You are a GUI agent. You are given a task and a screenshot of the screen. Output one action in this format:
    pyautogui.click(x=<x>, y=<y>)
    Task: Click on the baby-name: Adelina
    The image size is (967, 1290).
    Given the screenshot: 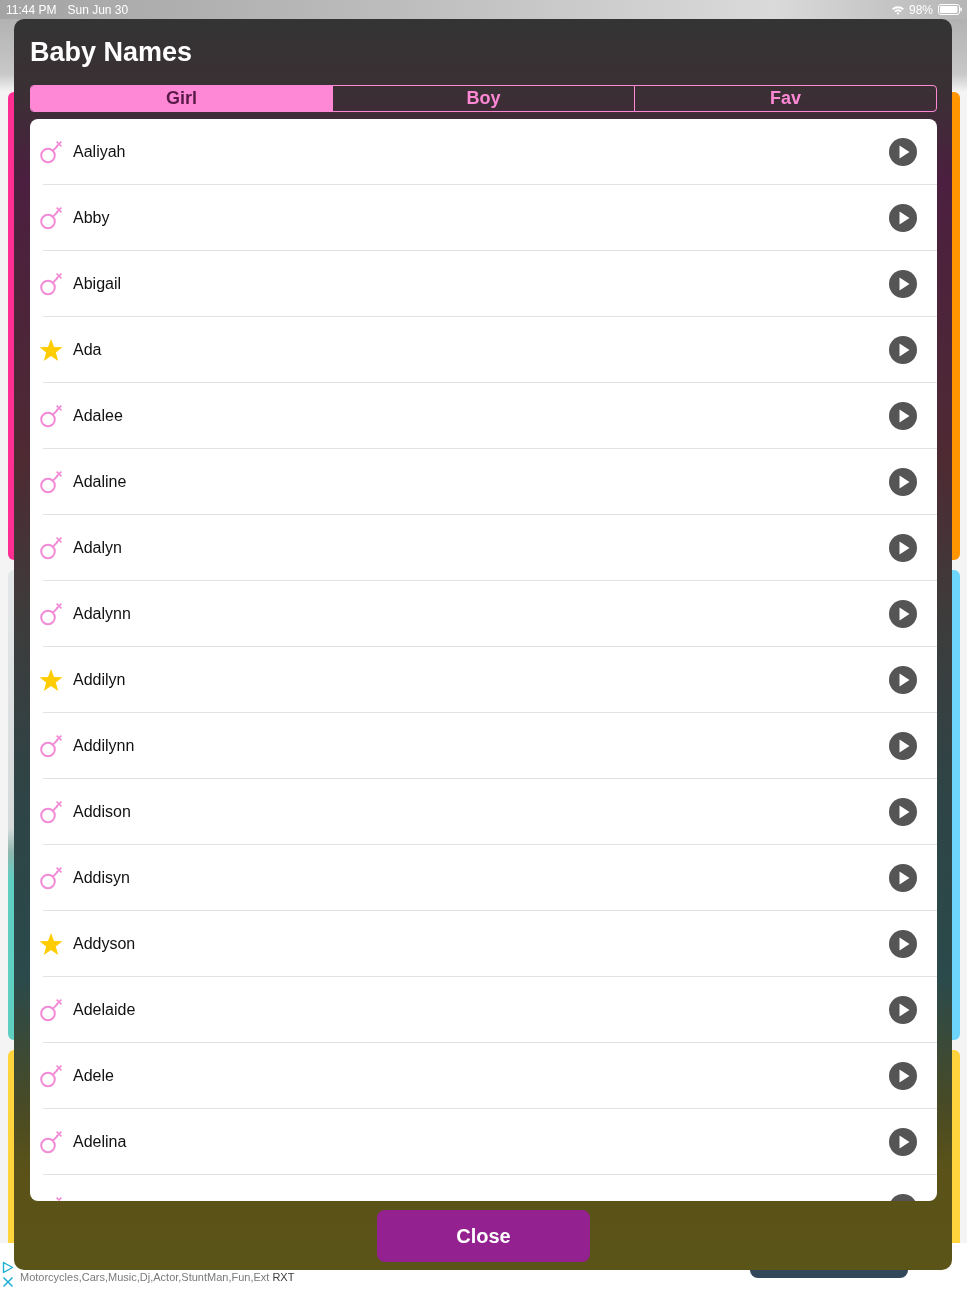 What is the action you would take?
    pyautogui.click(x=100, y=1142)
    